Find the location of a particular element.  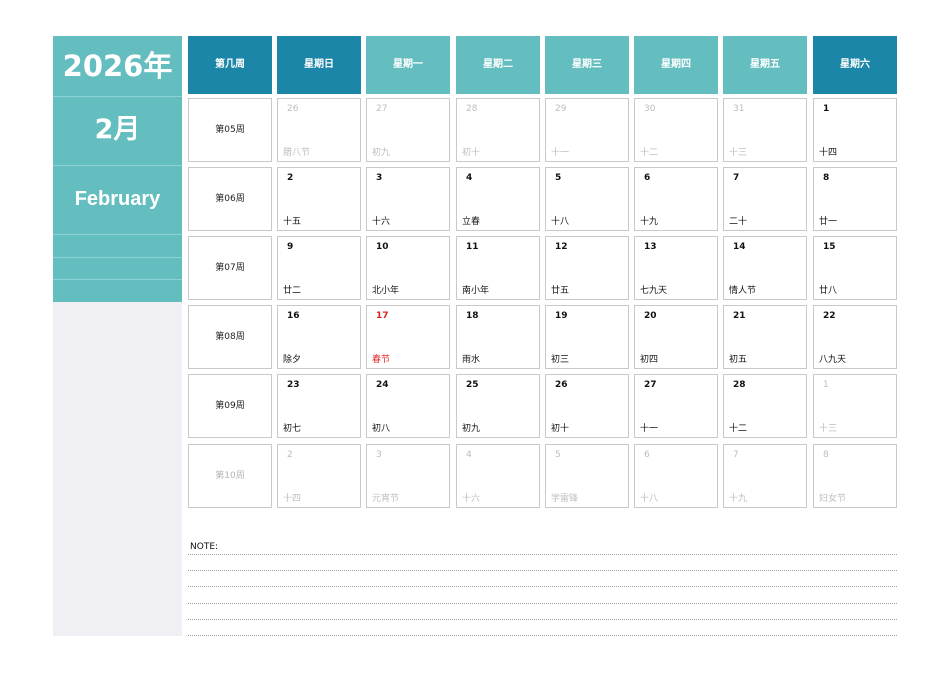

day-cell: 7 十九 is located at coordinates (765, 476).